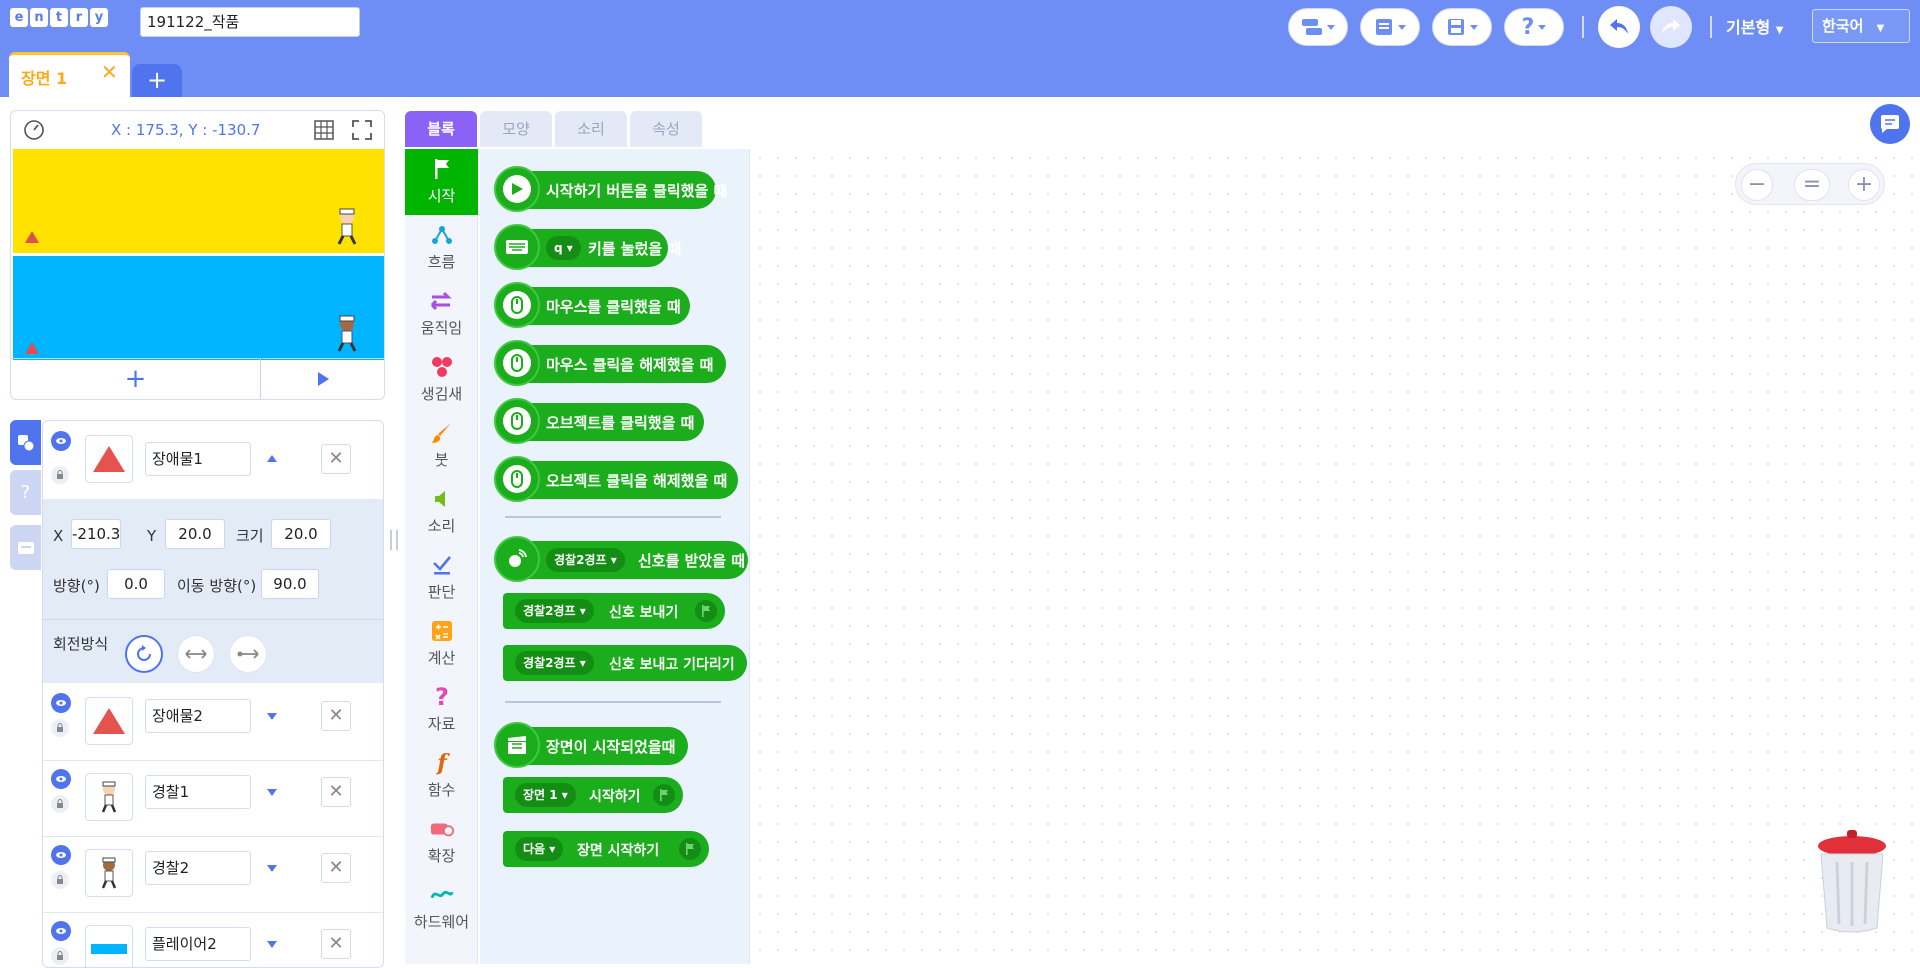  I want to click on object-row: 장애물1 ✕, so click(213, 459).